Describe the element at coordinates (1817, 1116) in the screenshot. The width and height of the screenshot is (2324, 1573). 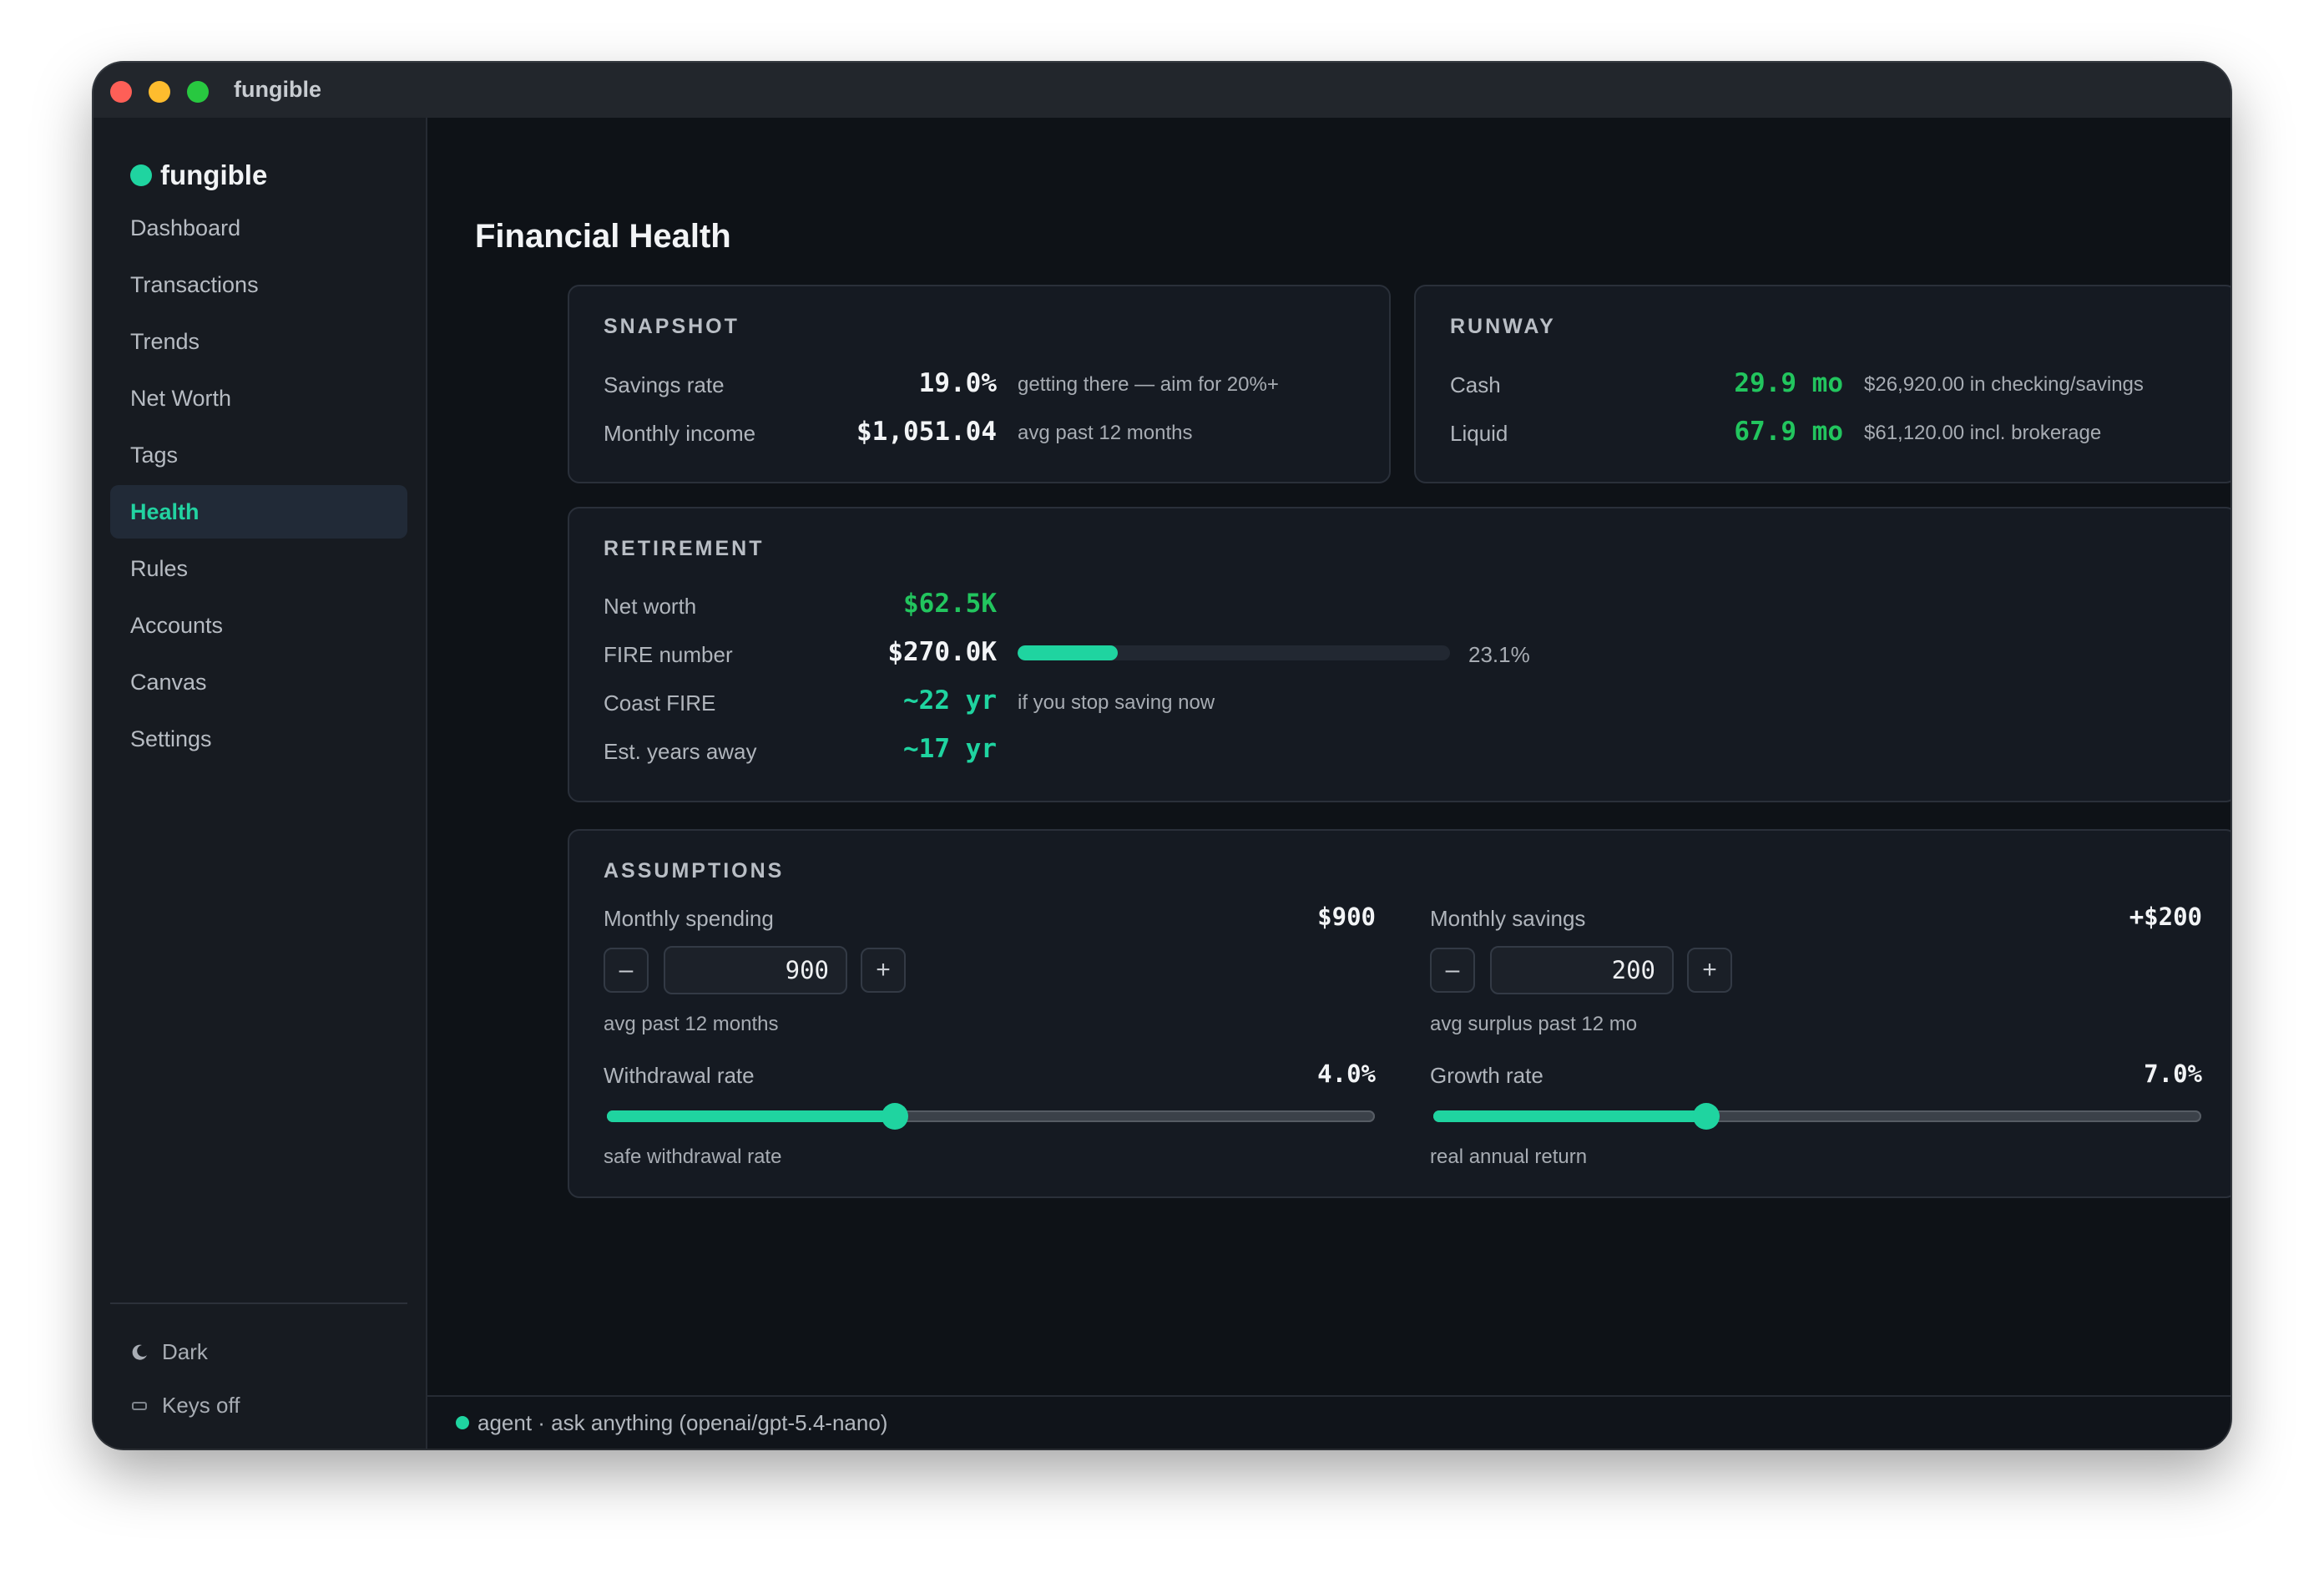
I see `growth-rate-slider` at that location.